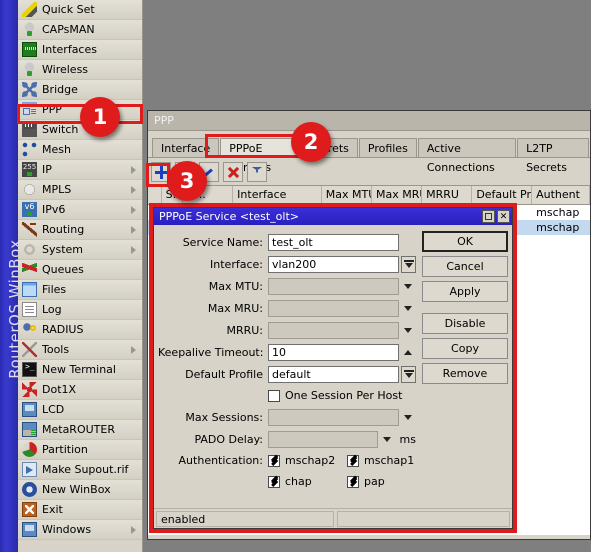 The height and width of the screenshot is (552, 591). I want to click on sidebar-item-dot1x: Dot1X, so click(80, 390).